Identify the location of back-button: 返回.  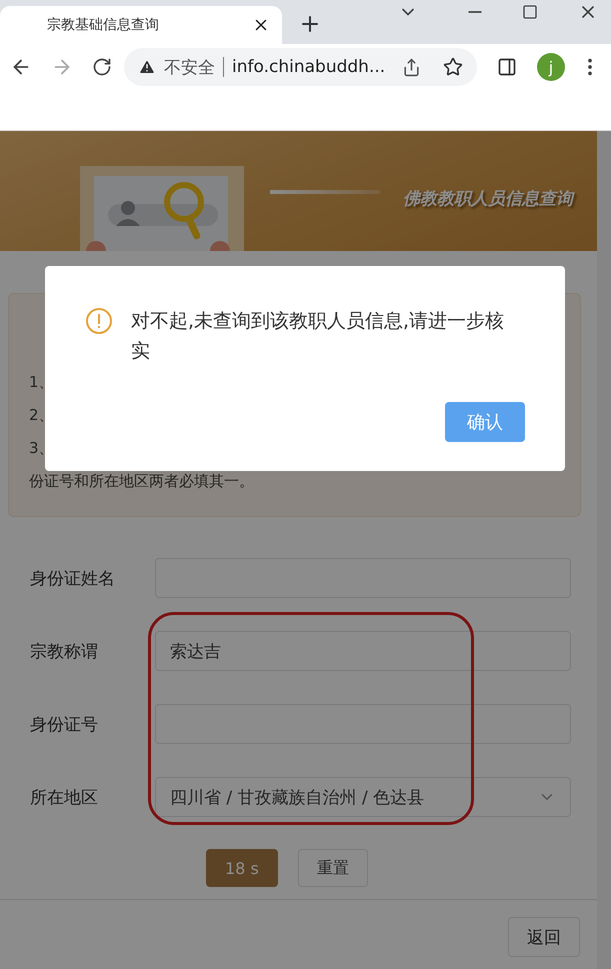
(544, 937).